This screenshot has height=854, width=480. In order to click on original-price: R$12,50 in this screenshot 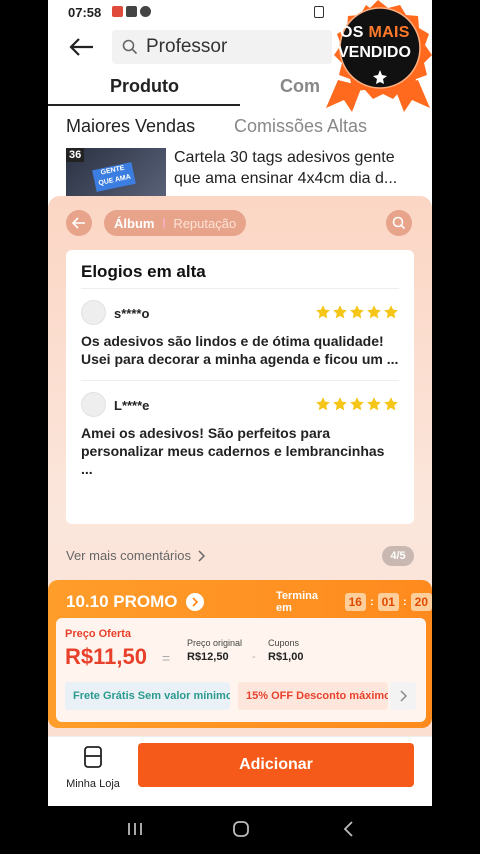, I will do `click(208, 657)`.